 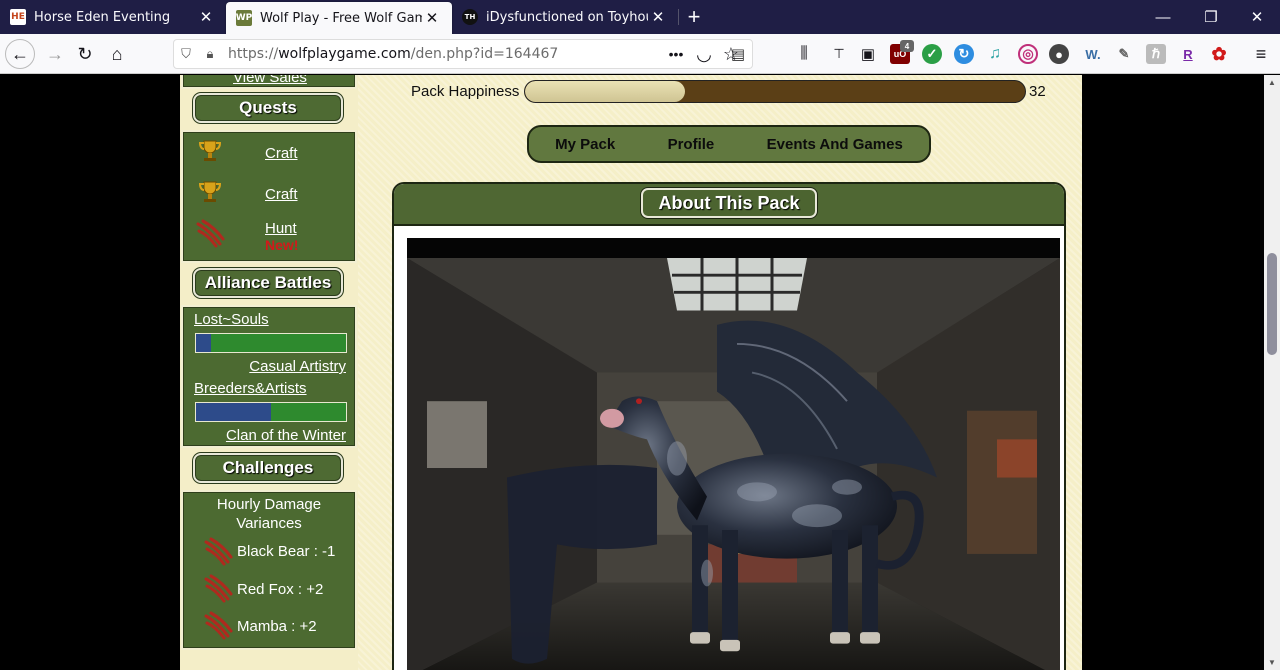 I want to click on scrollbar-thumb, so click(x=1272, y=304).